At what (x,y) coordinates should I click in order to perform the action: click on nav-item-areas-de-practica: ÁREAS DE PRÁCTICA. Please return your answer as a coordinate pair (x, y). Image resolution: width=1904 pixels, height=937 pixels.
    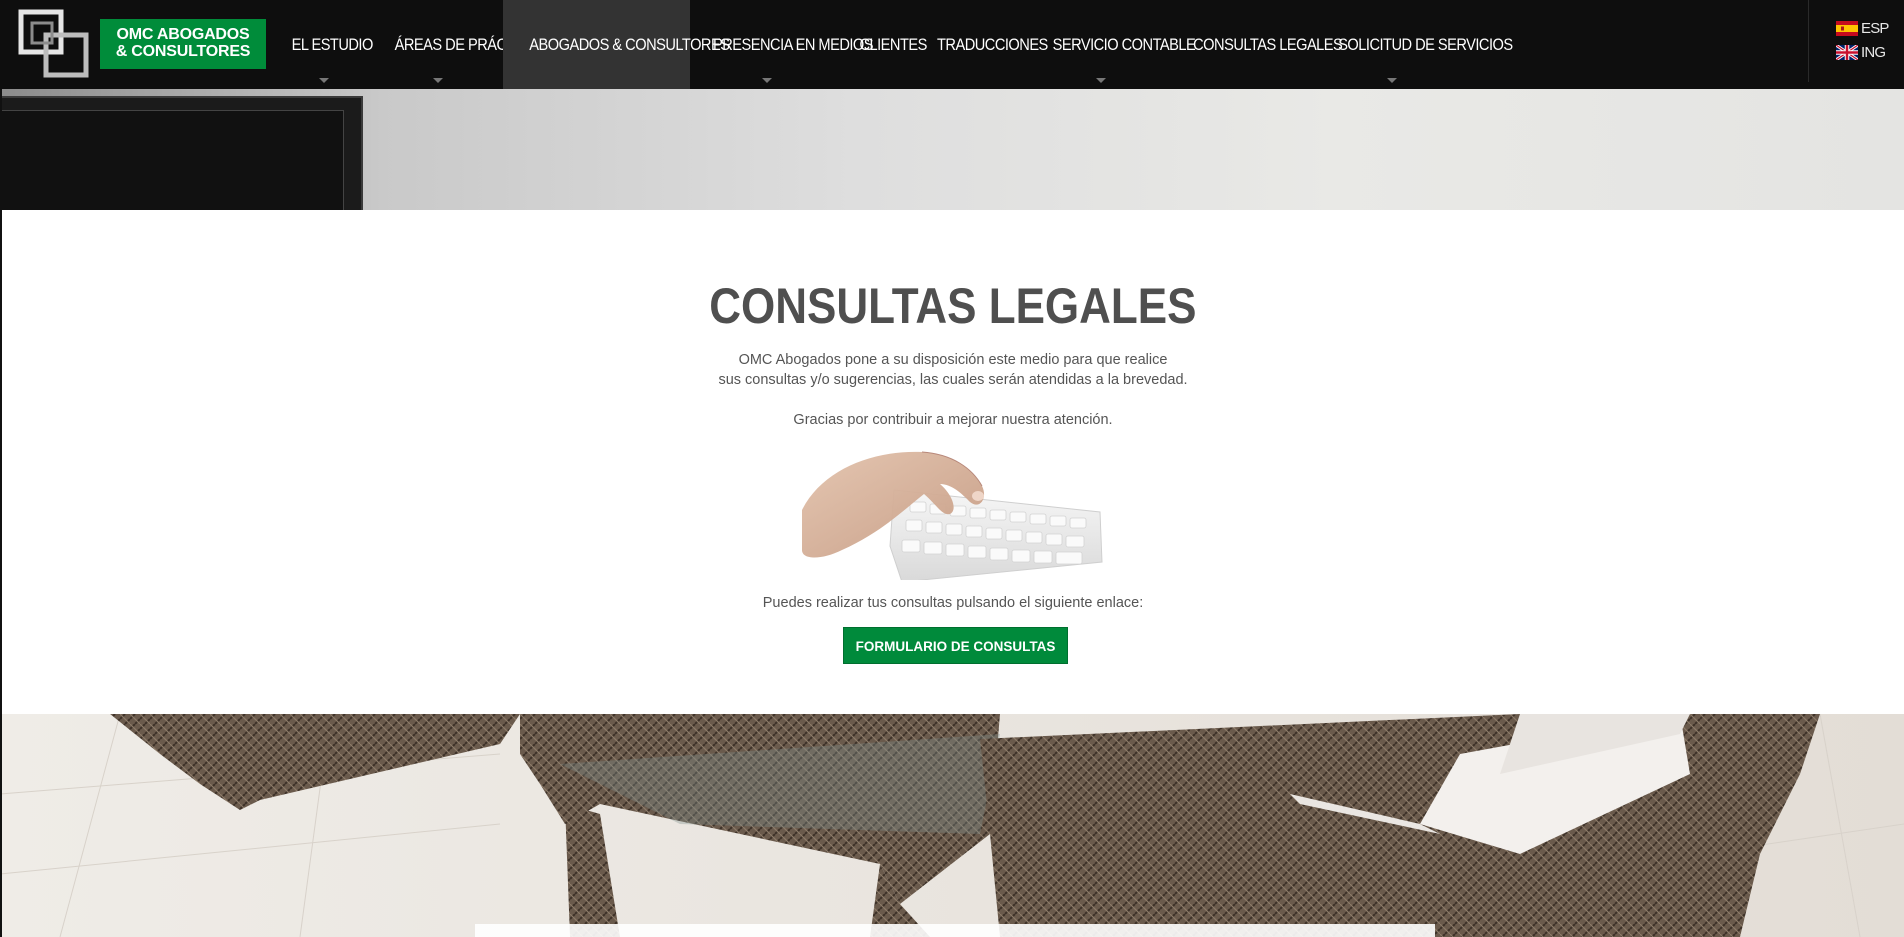
    Looking at the image, I should click on (455, 44).